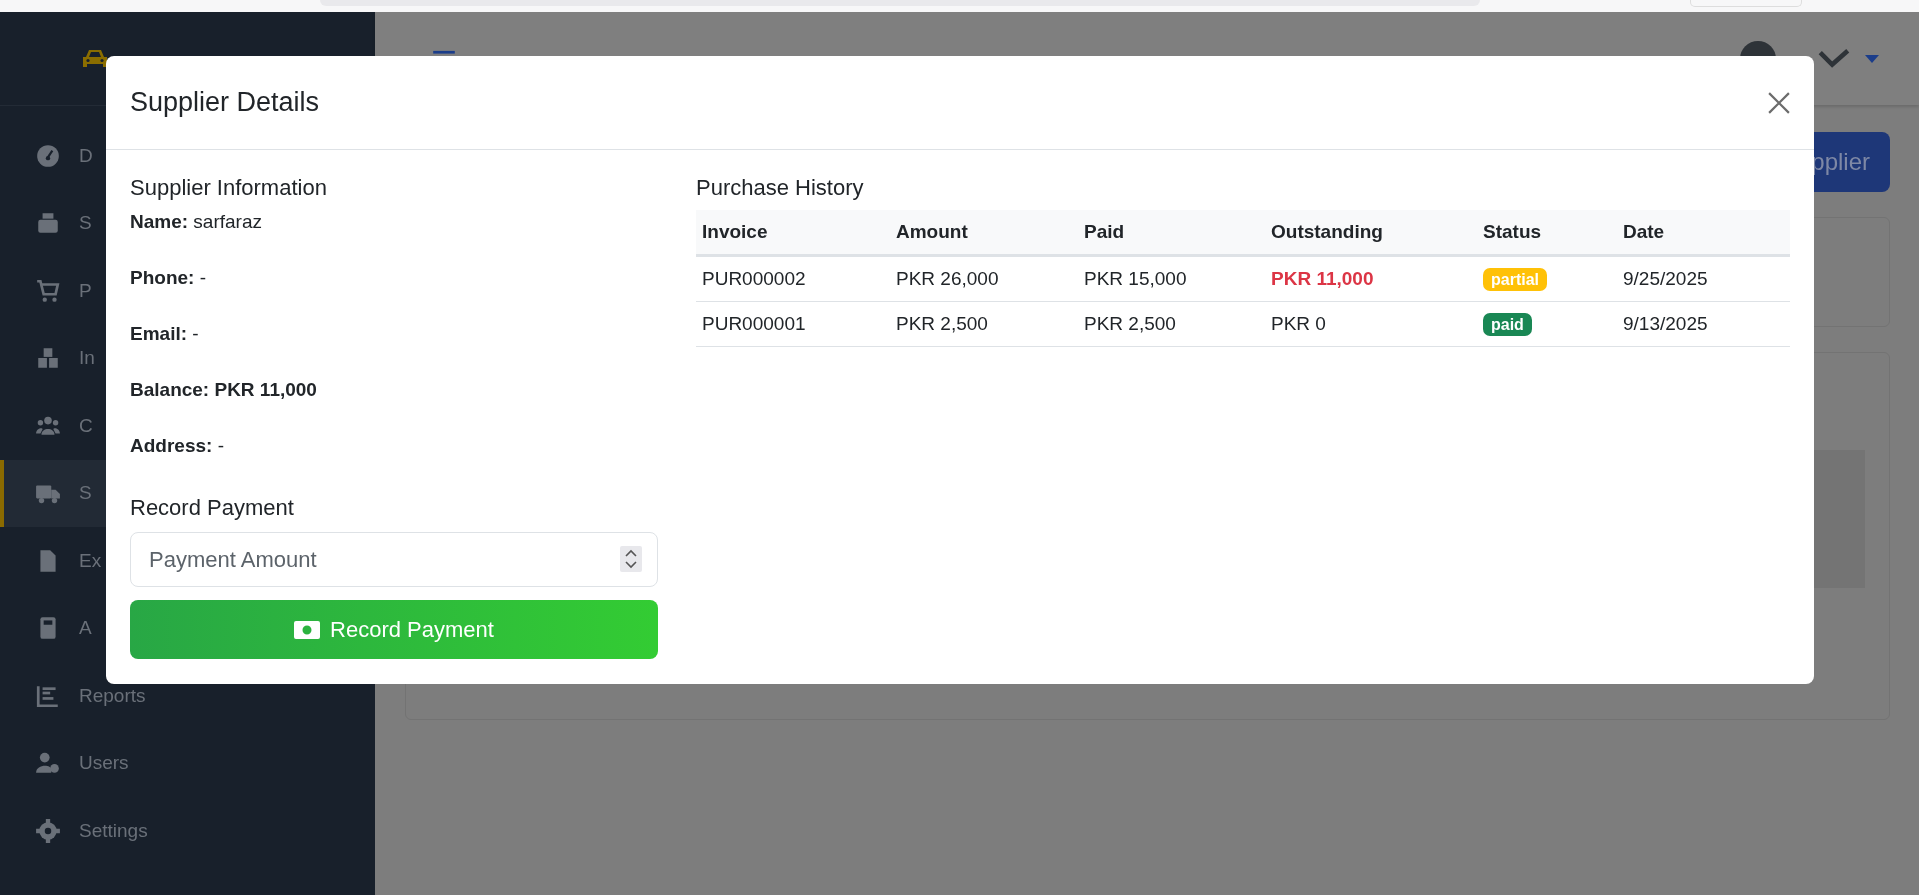  Describe the element at coordinates (947, 278) in the screenshot. I see `table-cell: PKR 26,000` at that location.